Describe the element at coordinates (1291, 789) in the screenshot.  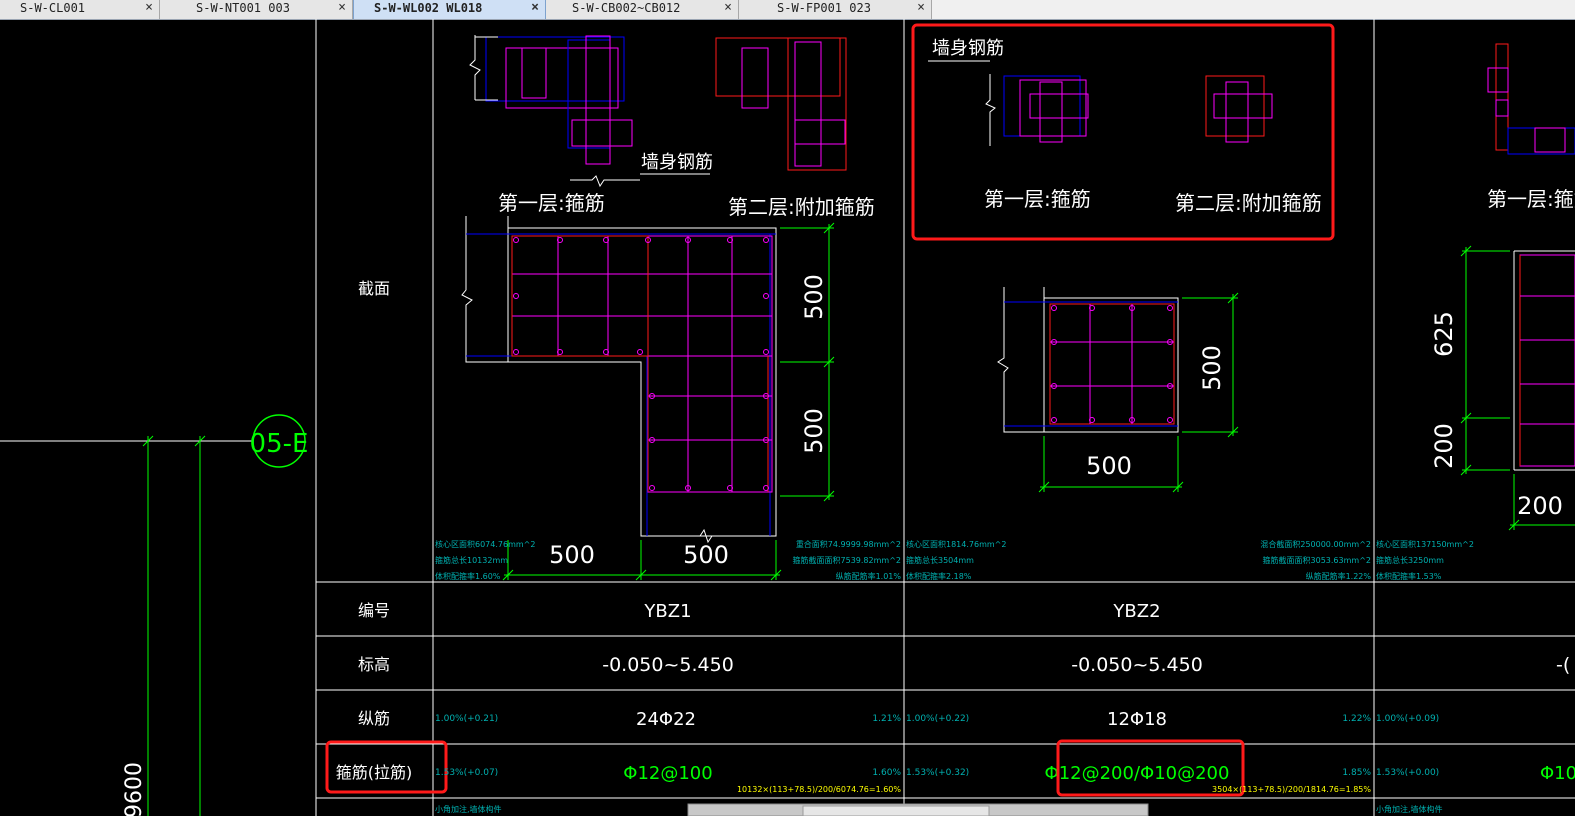
I see `ybz2-stirrups-calc: 3504×(113+78.5)/200/1814.76=1.85%` at that location.